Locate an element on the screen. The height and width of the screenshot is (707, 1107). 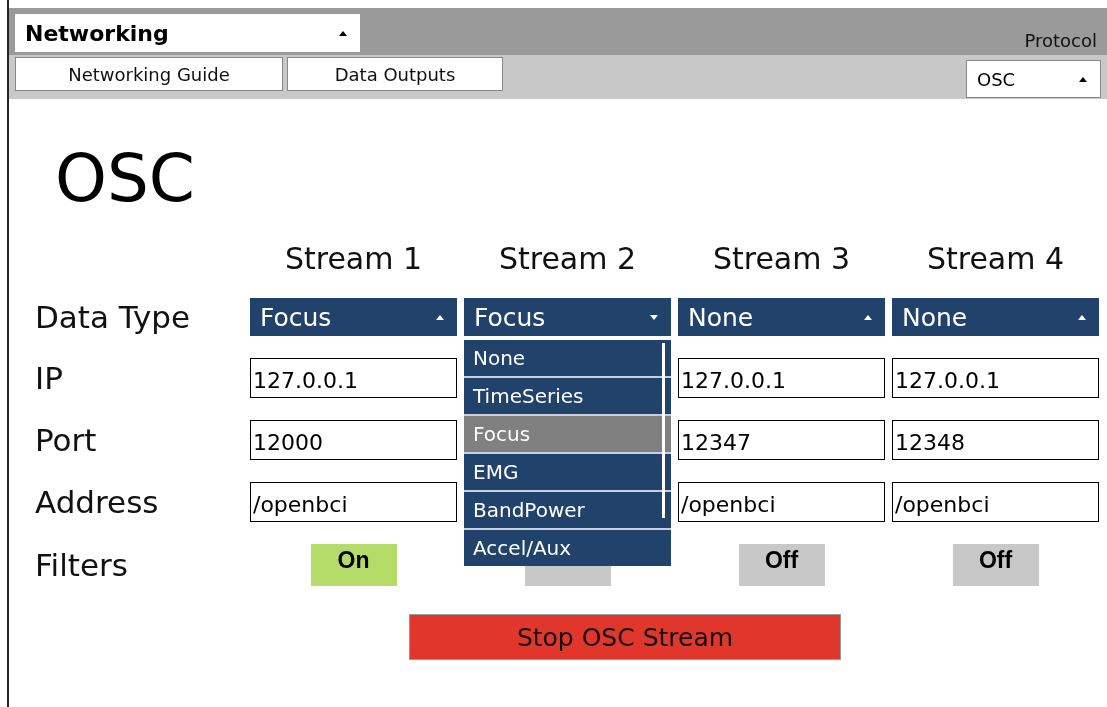
row-label: Data Type is located at coordinates (113, 317).